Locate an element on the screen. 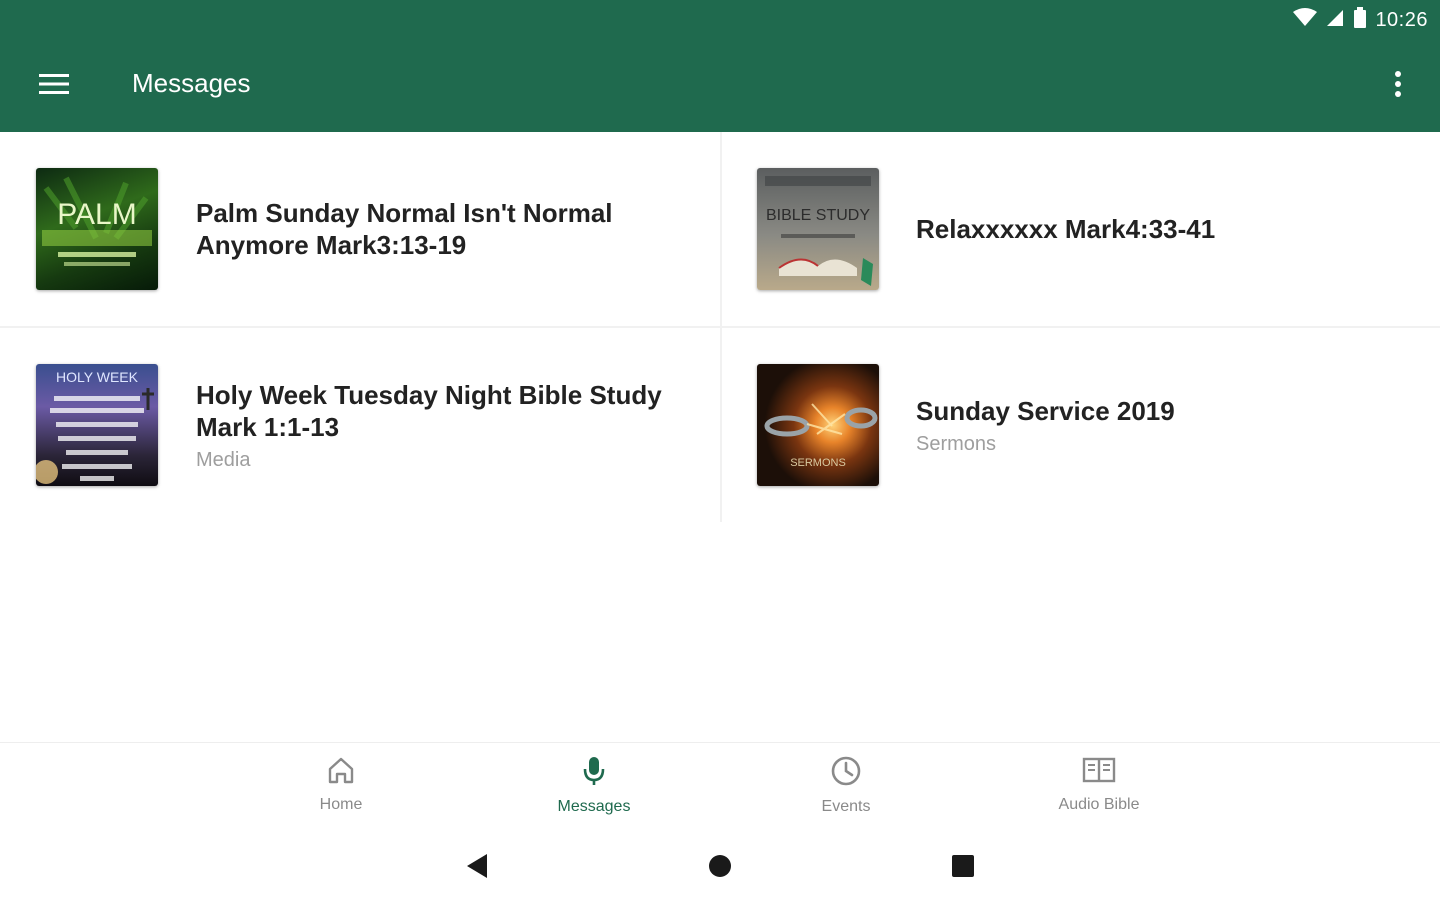  recents-square-icon is located at coordinates (963, 868).